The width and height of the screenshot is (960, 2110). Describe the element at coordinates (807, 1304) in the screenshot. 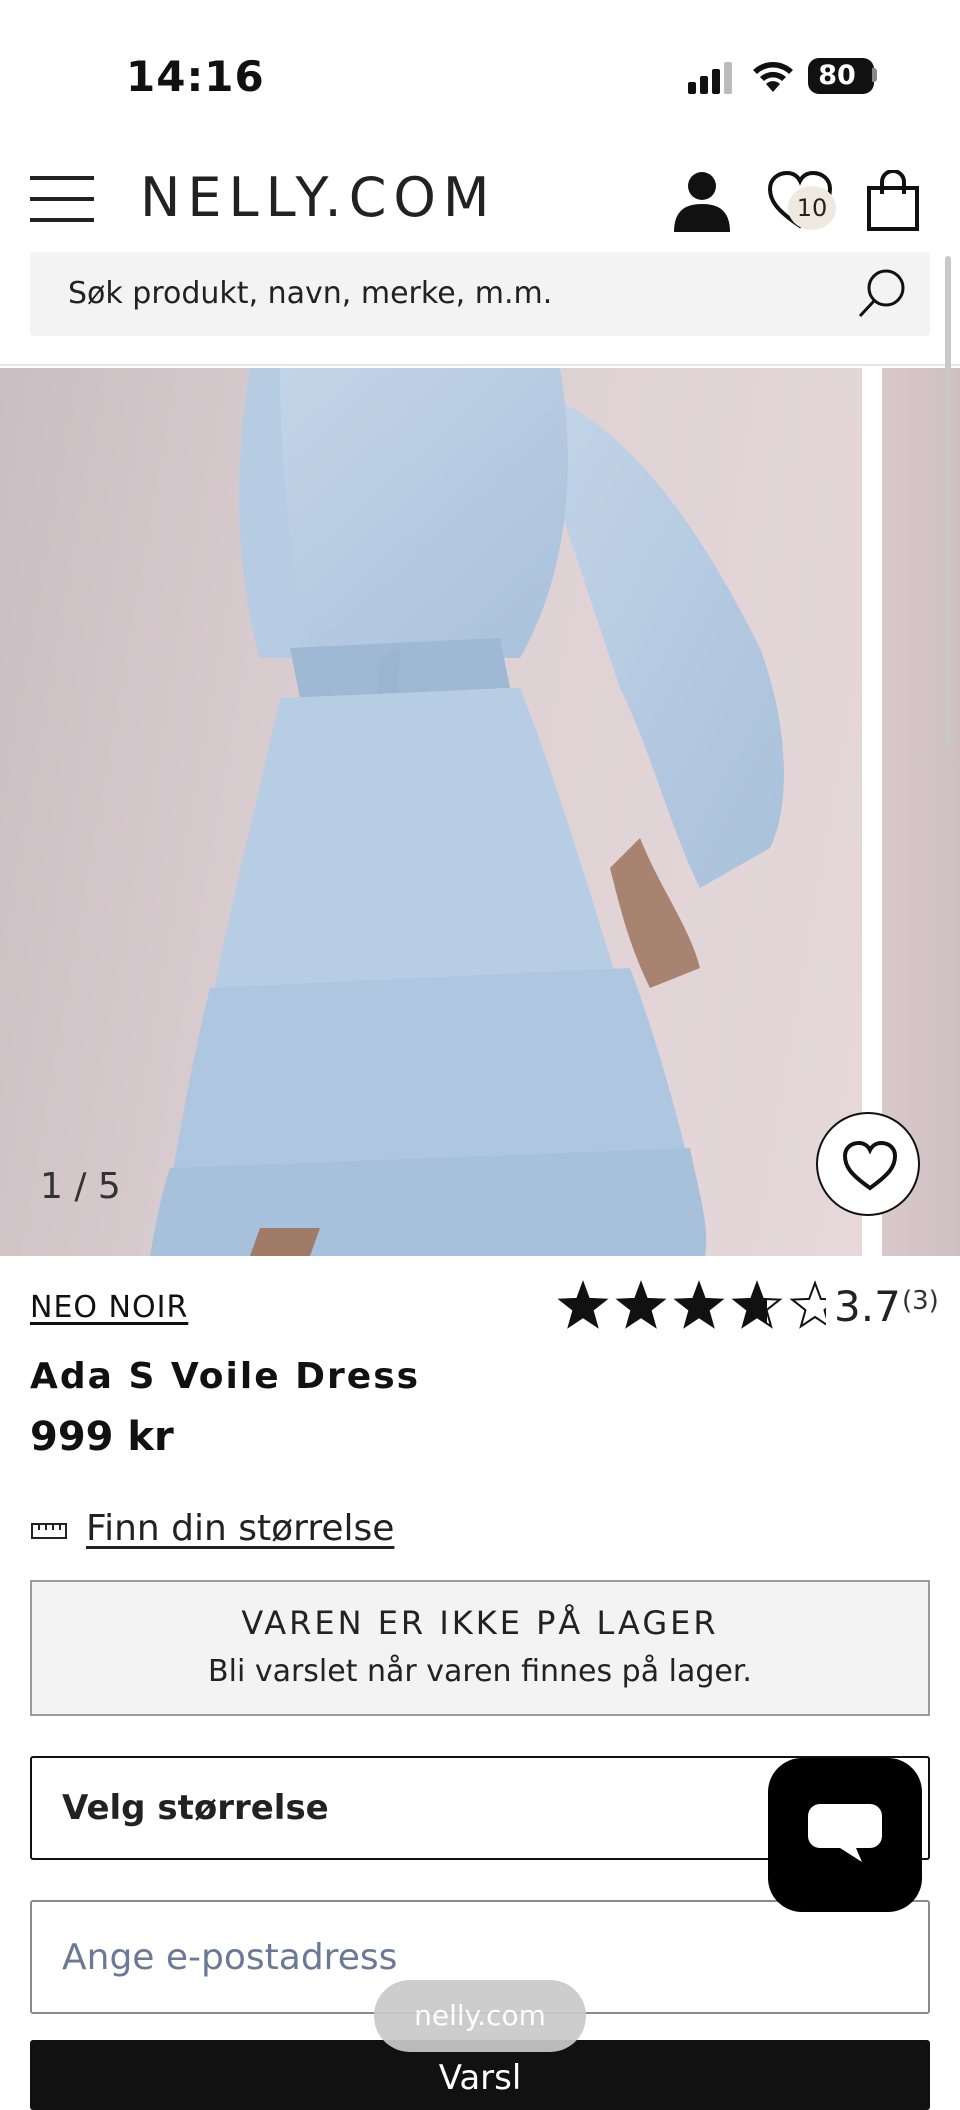

I see `star-outline` at that location.